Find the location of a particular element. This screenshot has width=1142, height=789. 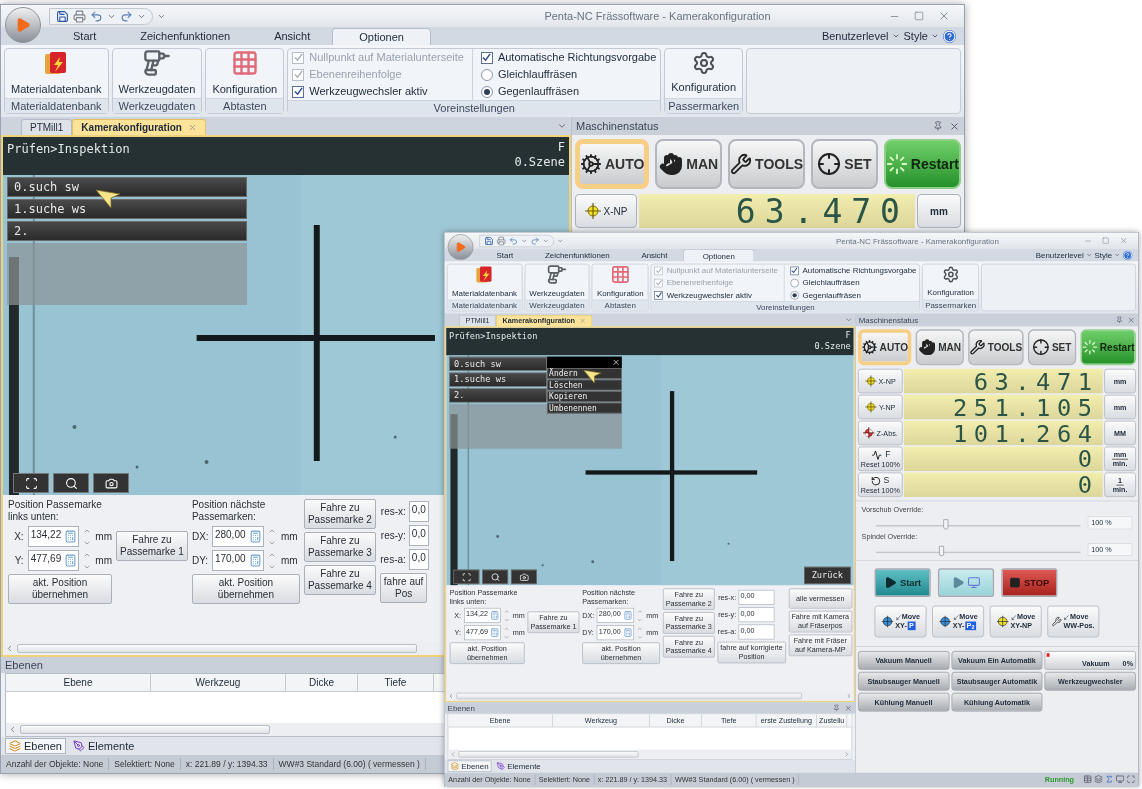

action-button: Fahre zu Passemarke 3 is located at coordinates (339, 547).